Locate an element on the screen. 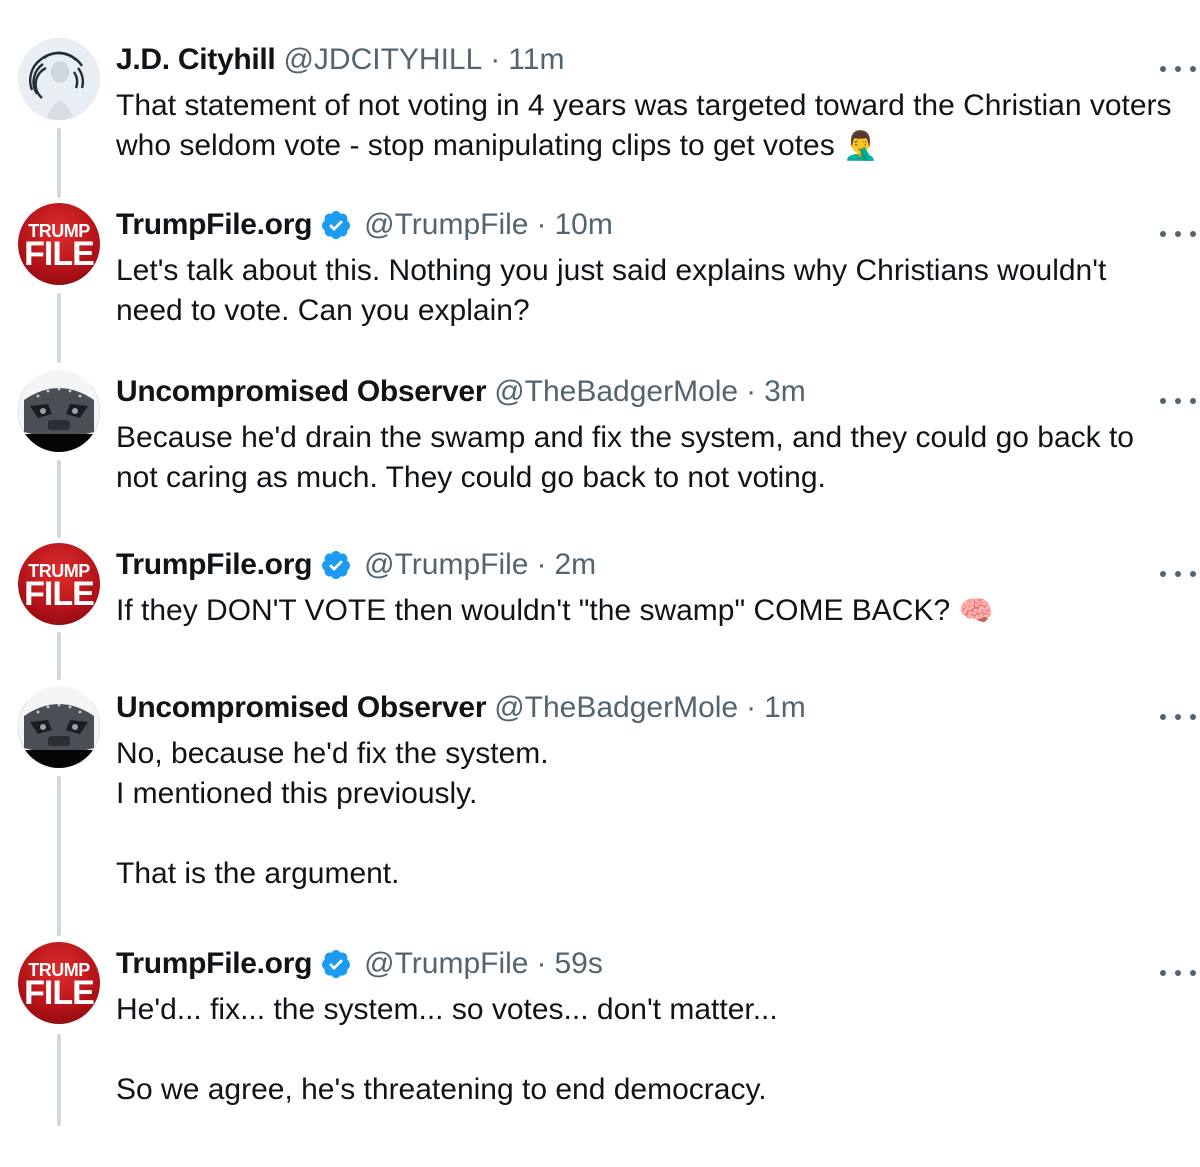 This screenshot has height=1167, width=1200. timestamp: 3m is located at coordinates (785, 392).